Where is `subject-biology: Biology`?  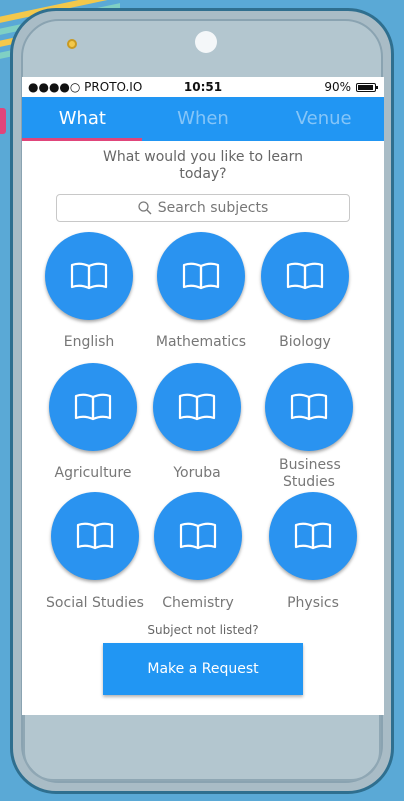 subject-biology: Biology is located at coordinates (305, 291).